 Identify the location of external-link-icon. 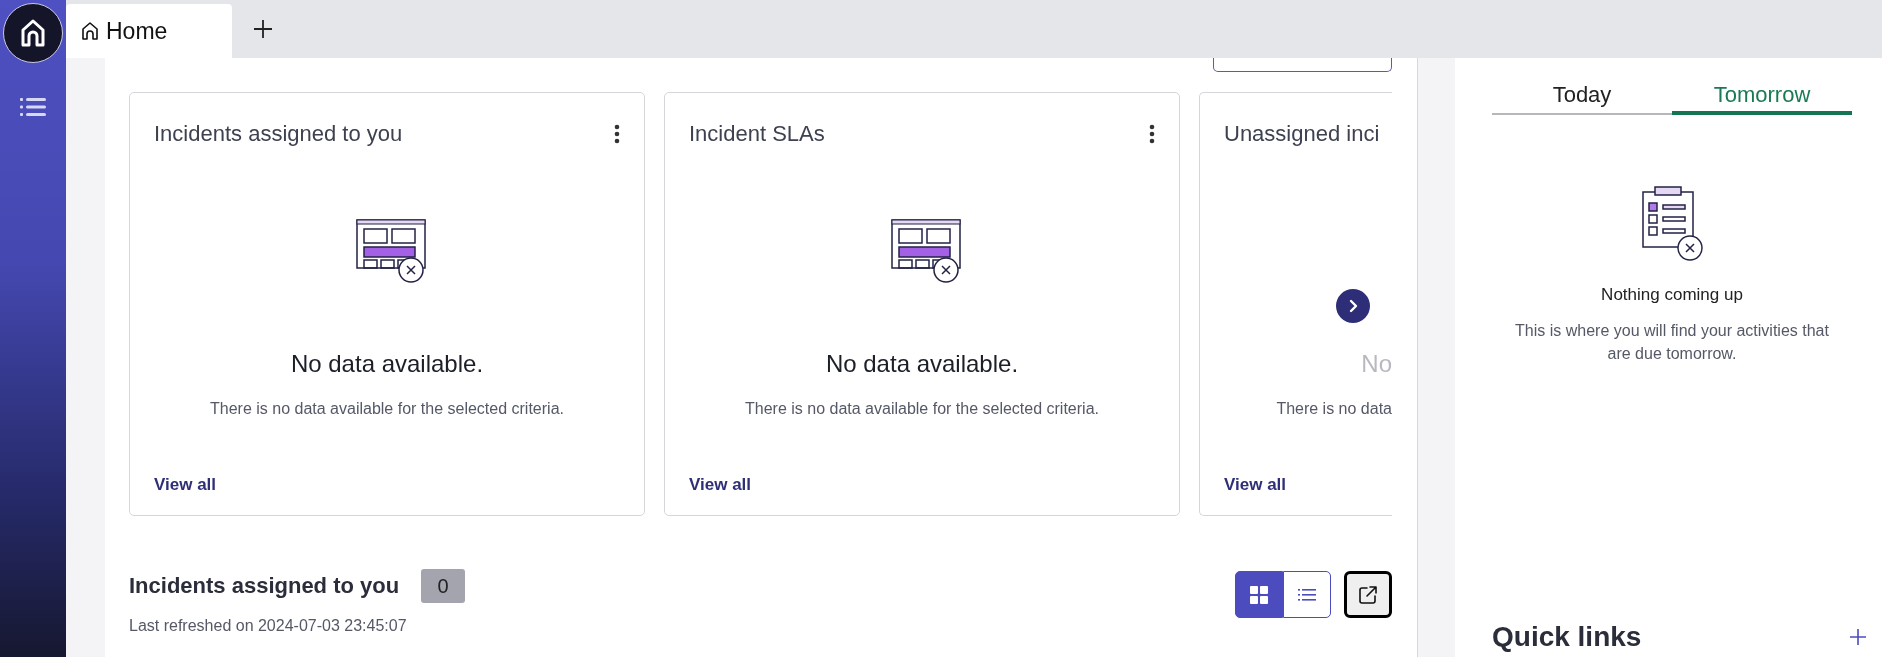
(1368, 594).